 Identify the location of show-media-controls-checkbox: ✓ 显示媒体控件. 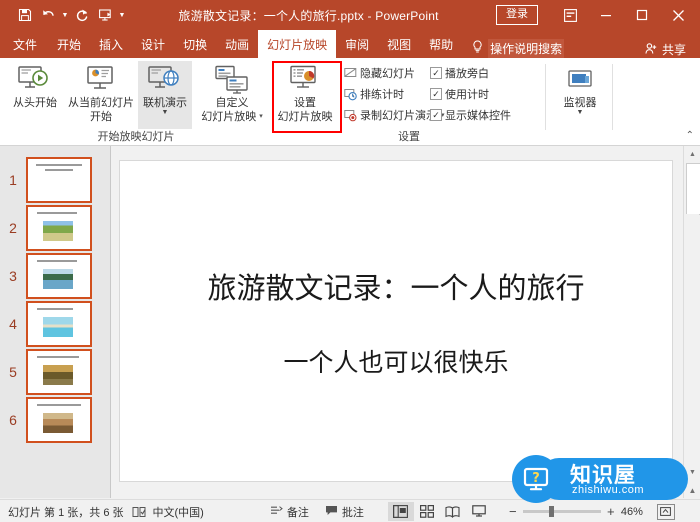
(470, 115).